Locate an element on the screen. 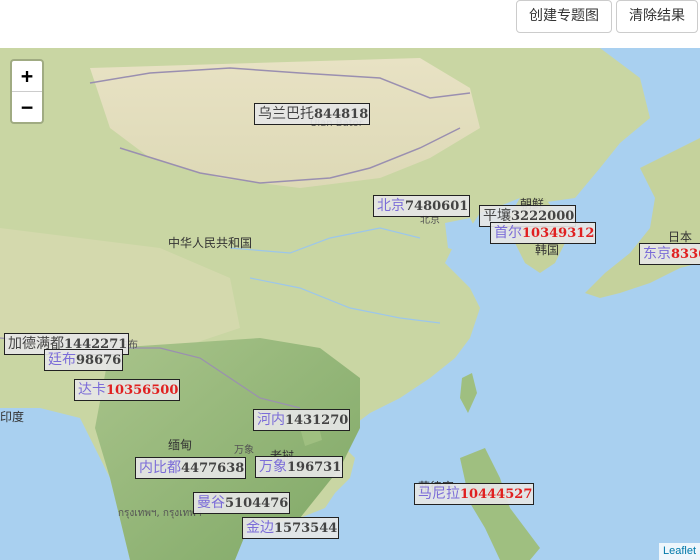 This screenshot has width=700, height=560. city-label: 首尔10349312 is located at coordinates (543, 233).